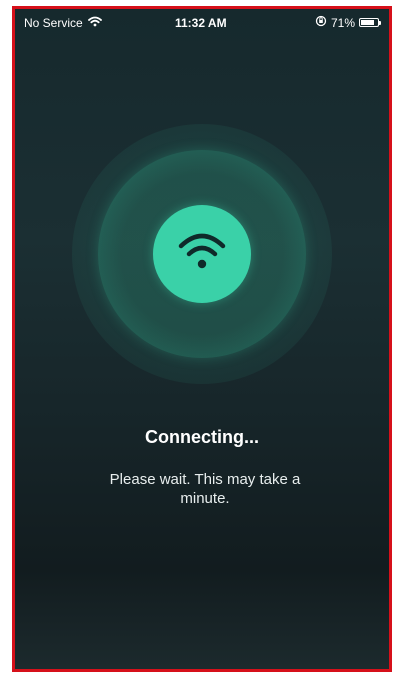  I want to click on right-status-group: 71%, so click(348, 22).